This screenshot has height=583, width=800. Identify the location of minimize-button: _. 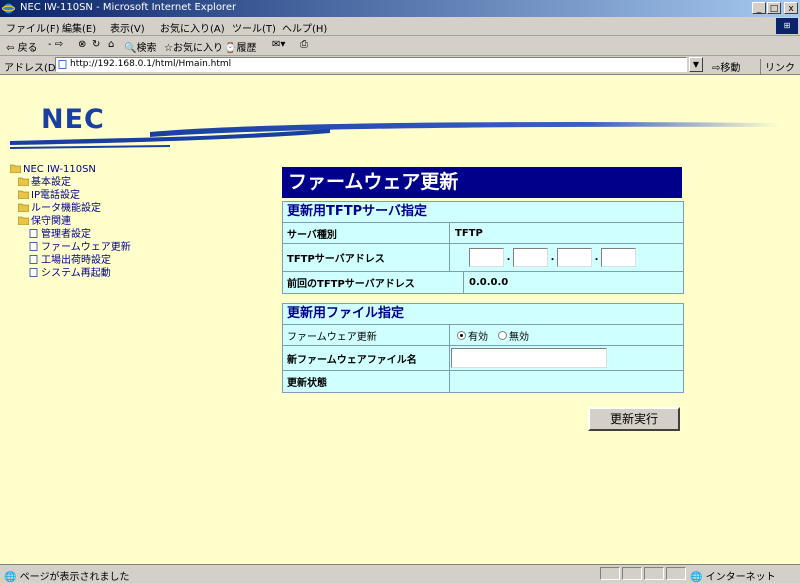
(759, 8).